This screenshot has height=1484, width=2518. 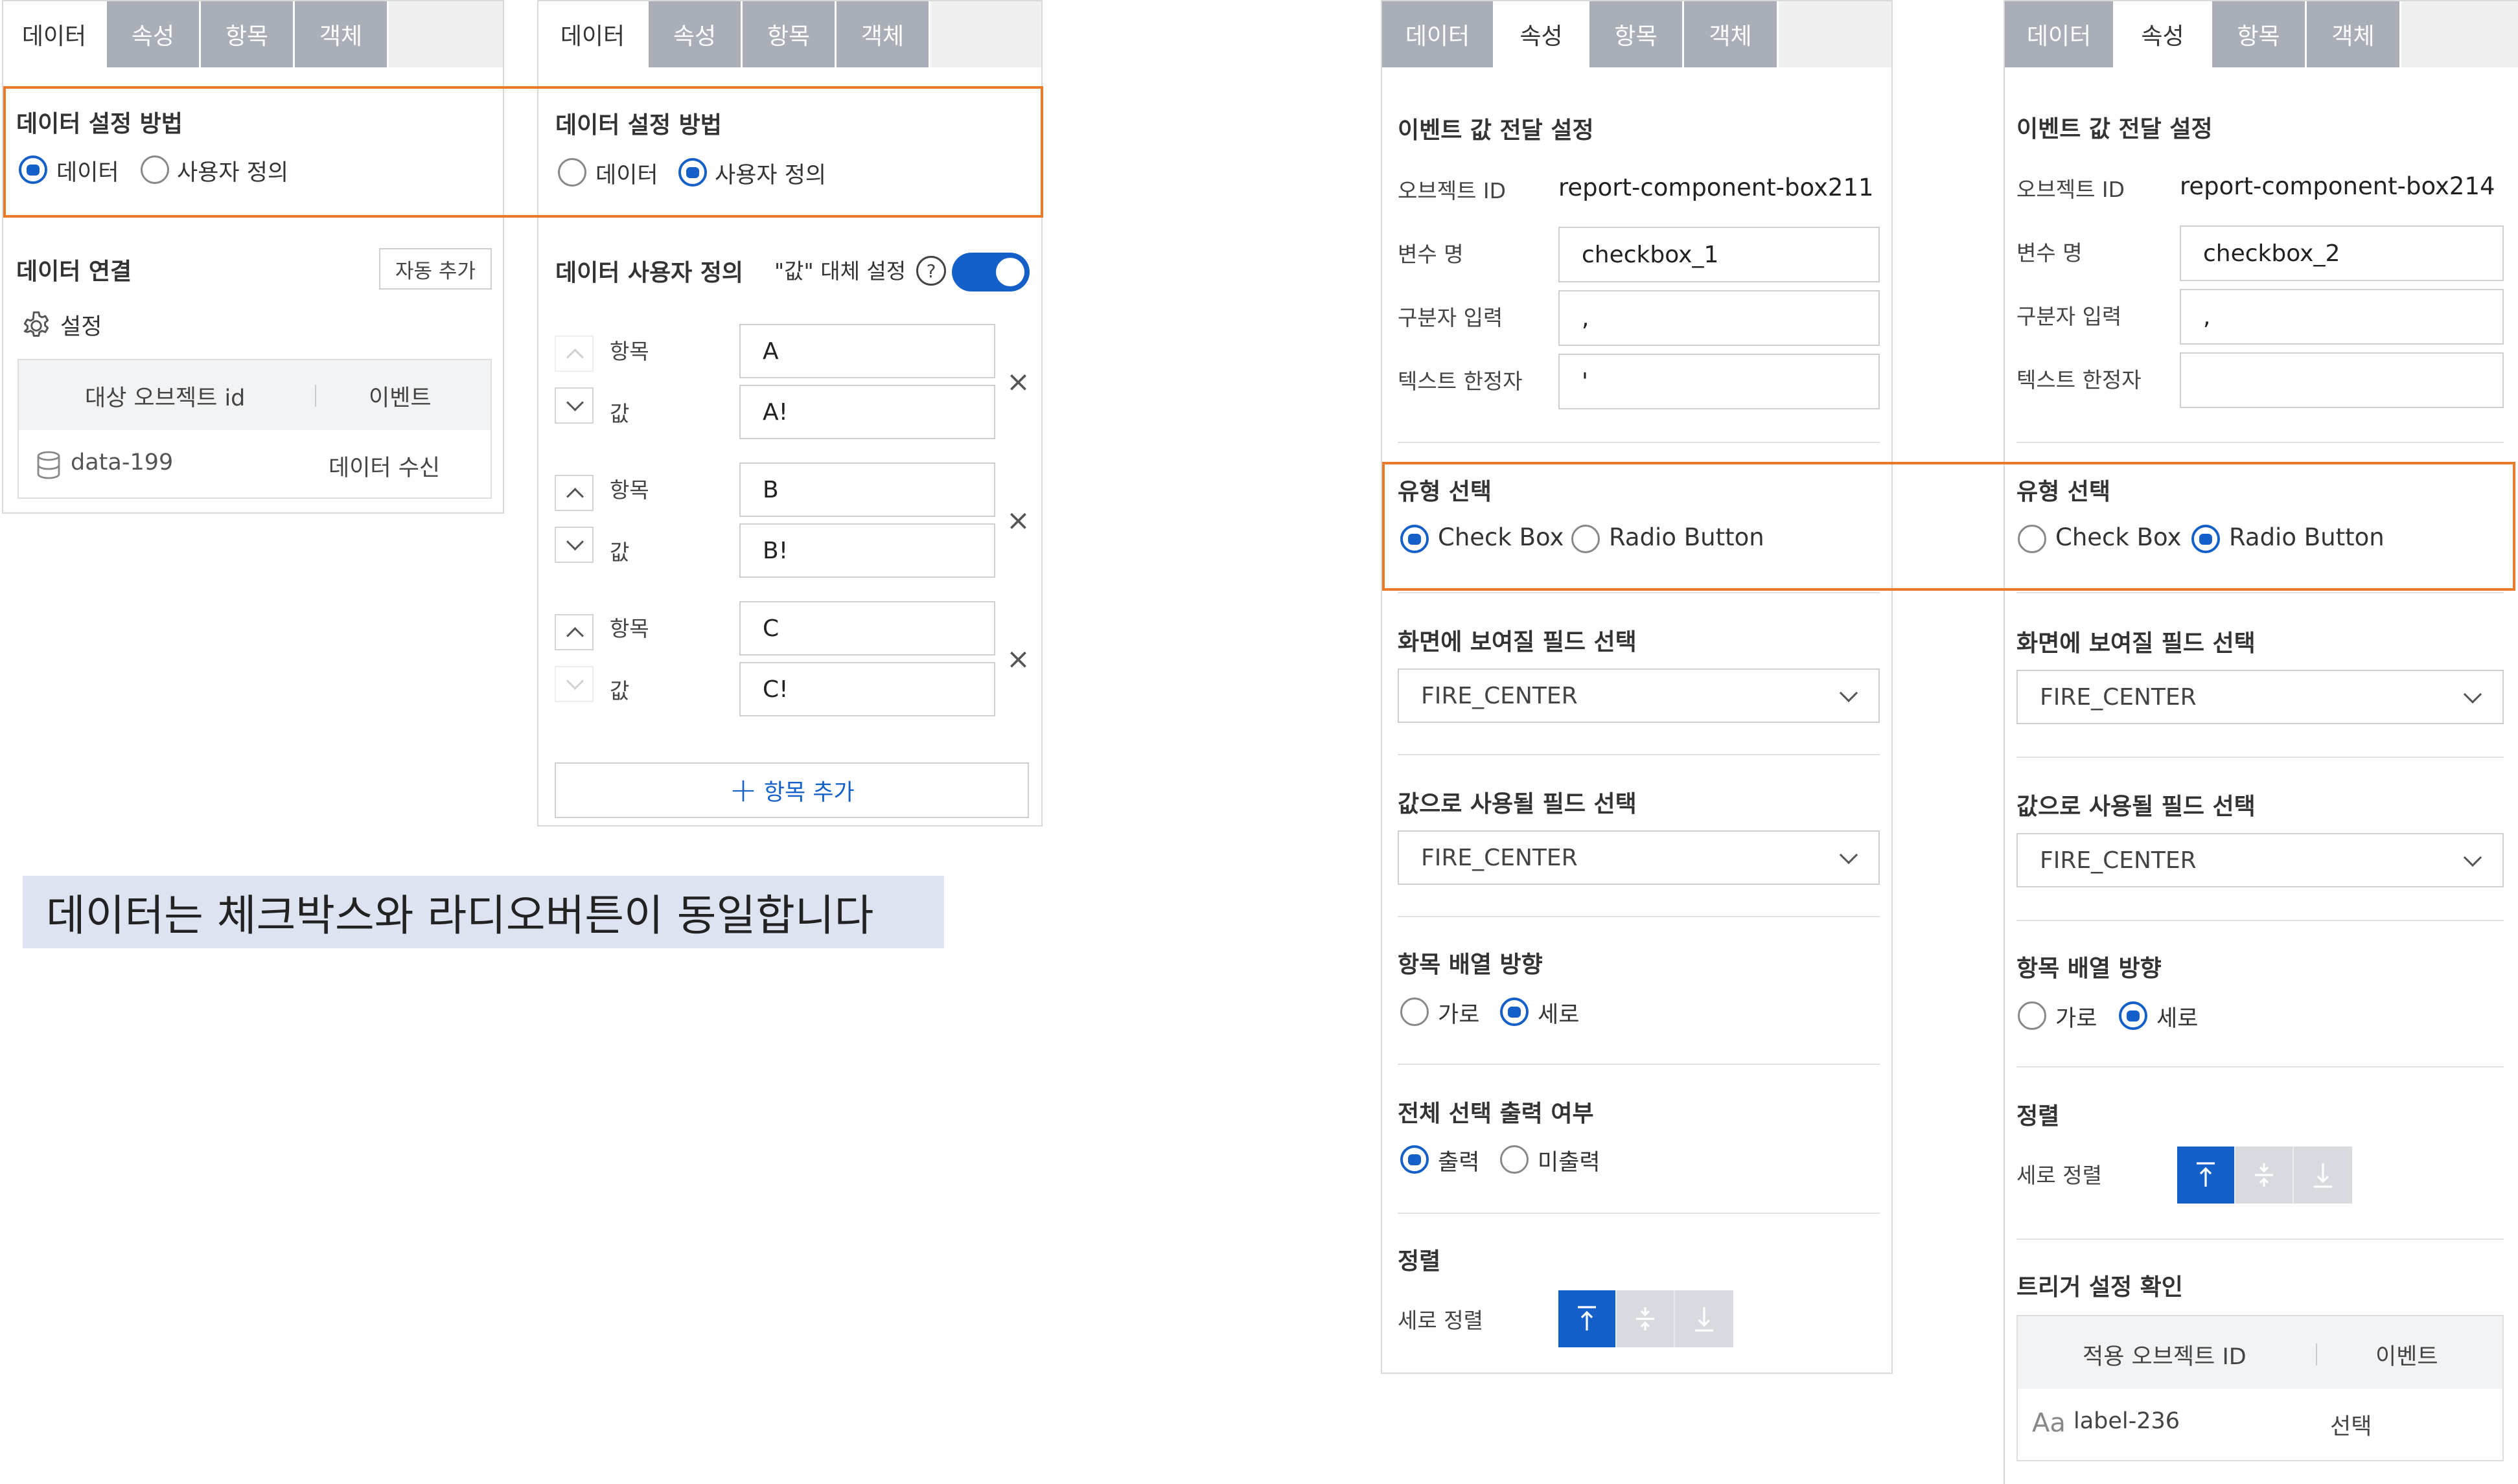 I want to click on value-field-value: FIRE_CENTER, so click(x=2118, y=860).